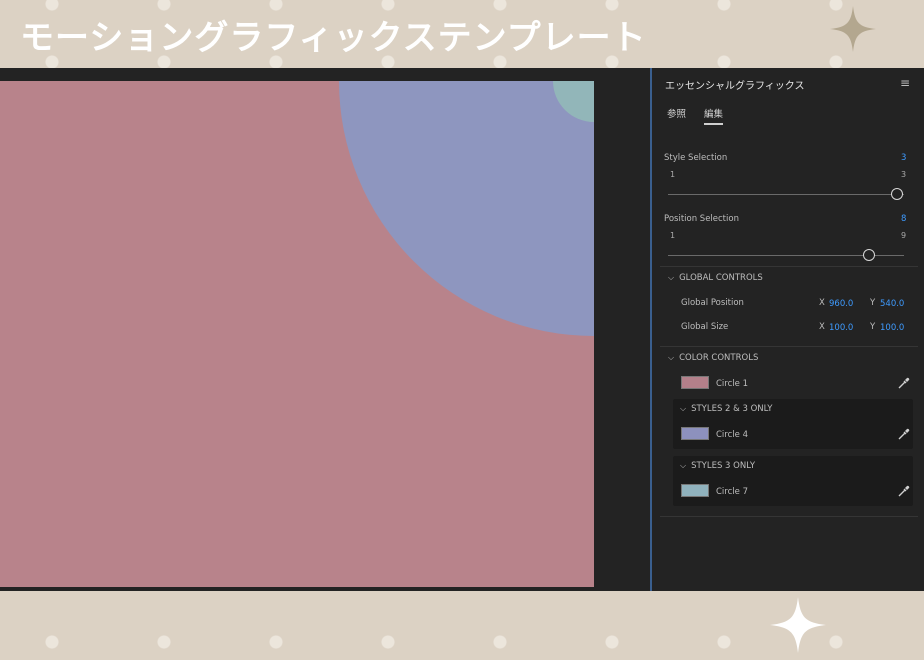  What do you see at coordinates (696, 158) in the screenshot?
I see `style-selection-label: Style Selection` at bounding box center [696, 158].